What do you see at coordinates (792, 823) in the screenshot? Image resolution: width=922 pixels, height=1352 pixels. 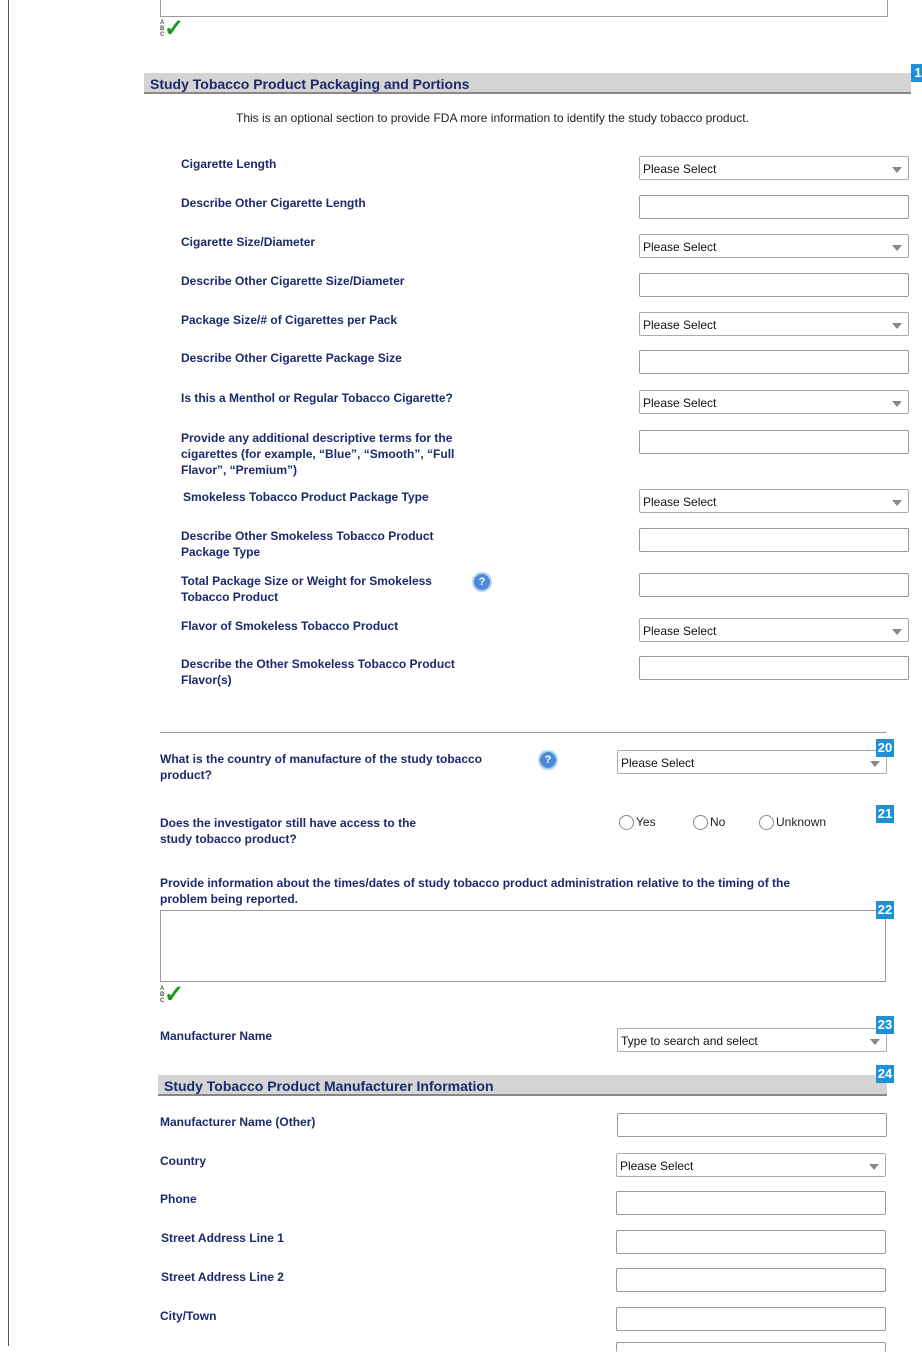 I see `radio-unknown: Unknown` at bounding box center [792, 823].